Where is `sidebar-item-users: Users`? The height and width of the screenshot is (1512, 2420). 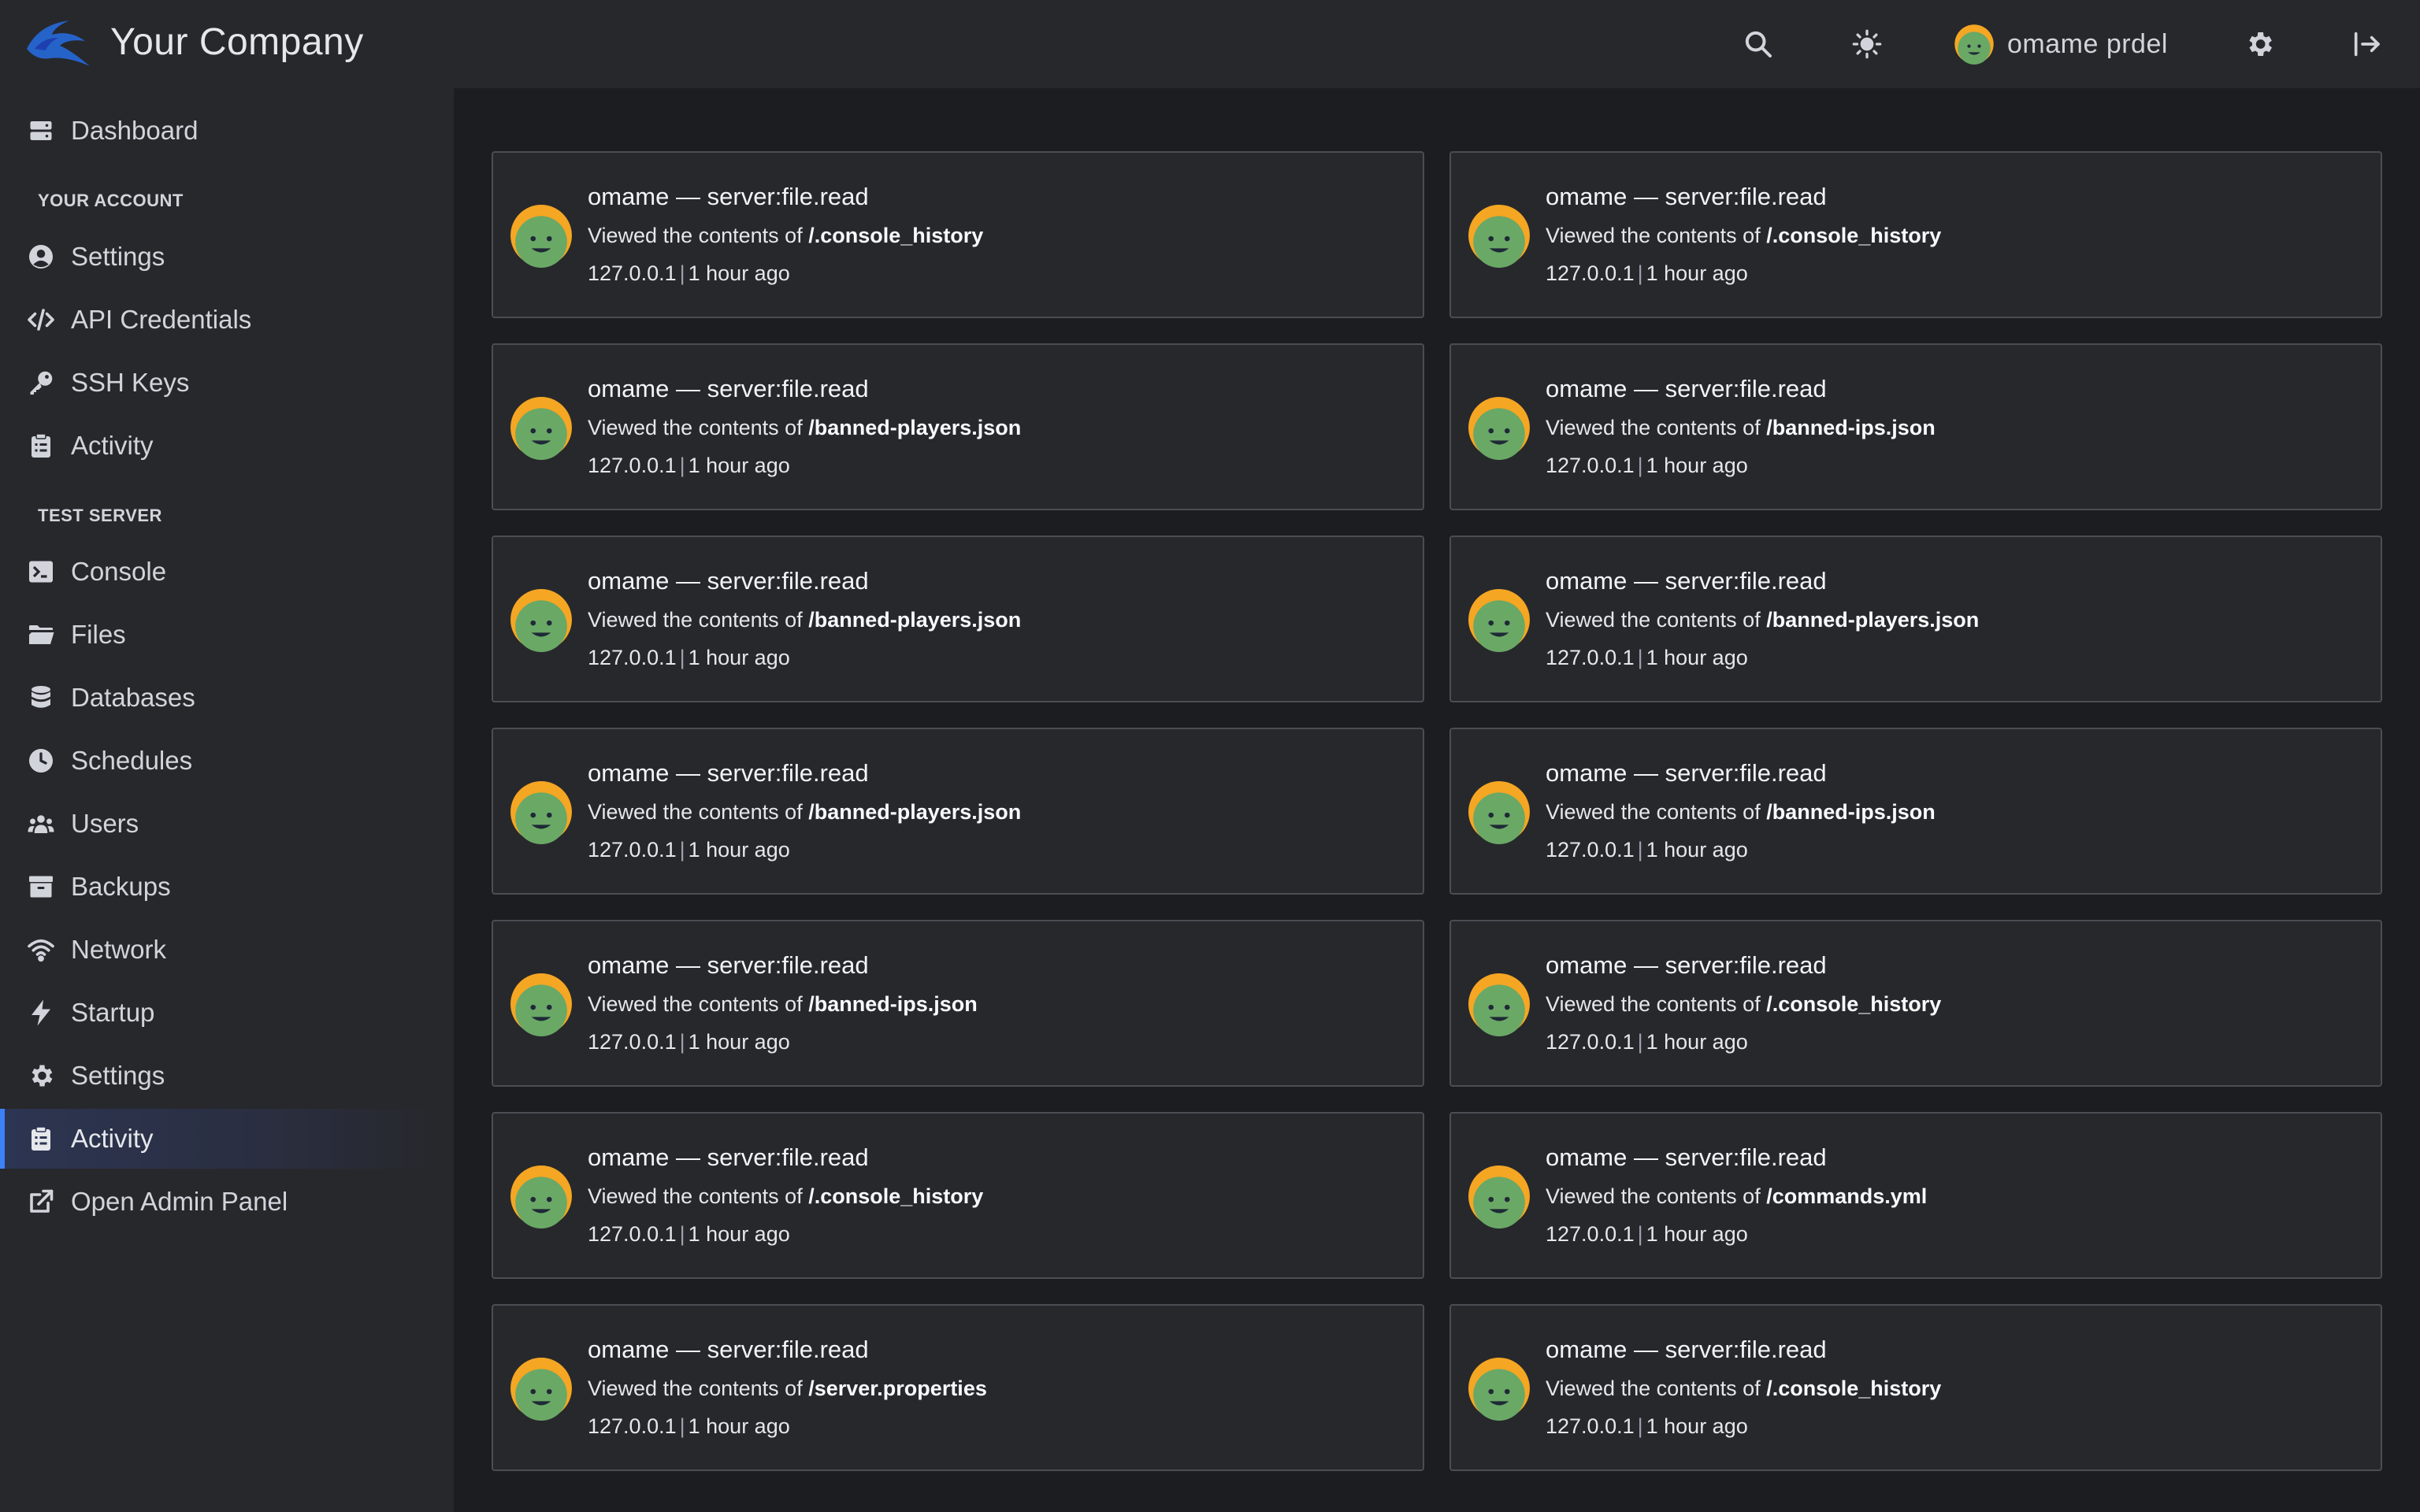 sidebar-item-users: Users is located at coordinates (220, 824).